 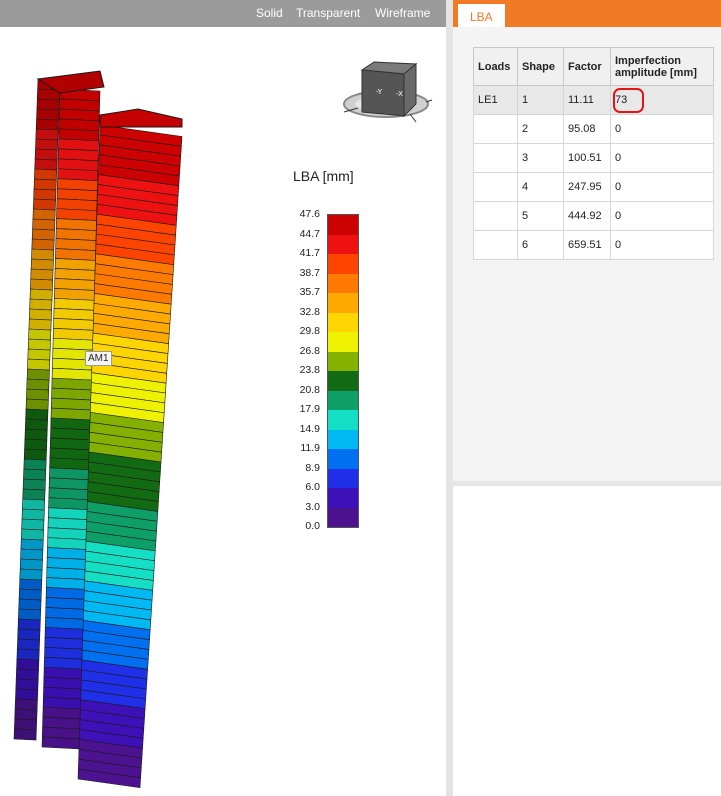 I want to click on cell-shape: 5, so click(x=540, y=216).